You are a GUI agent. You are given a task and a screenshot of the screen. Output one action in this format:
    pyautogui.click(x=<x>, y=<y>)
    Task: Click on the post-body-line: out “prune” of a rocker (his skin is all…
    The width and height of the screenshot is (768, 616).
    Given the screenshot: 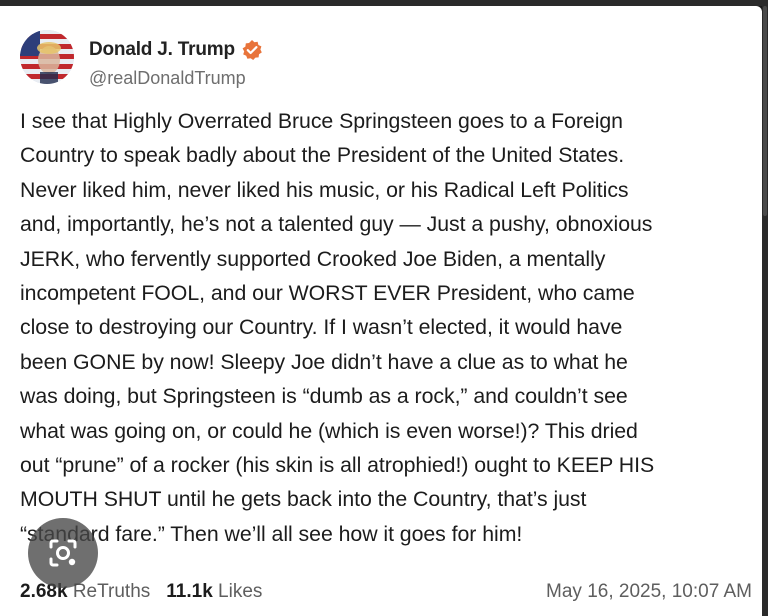 What is the action you would take?
    pyautogui.click(x=337, y=465)
    